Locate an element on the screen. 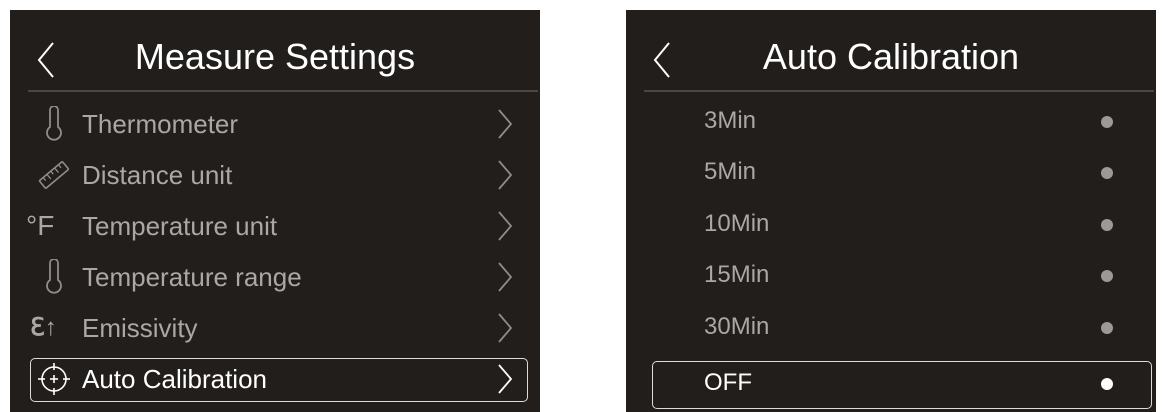  option-label: 3Min is located at coordinates (730, 120).